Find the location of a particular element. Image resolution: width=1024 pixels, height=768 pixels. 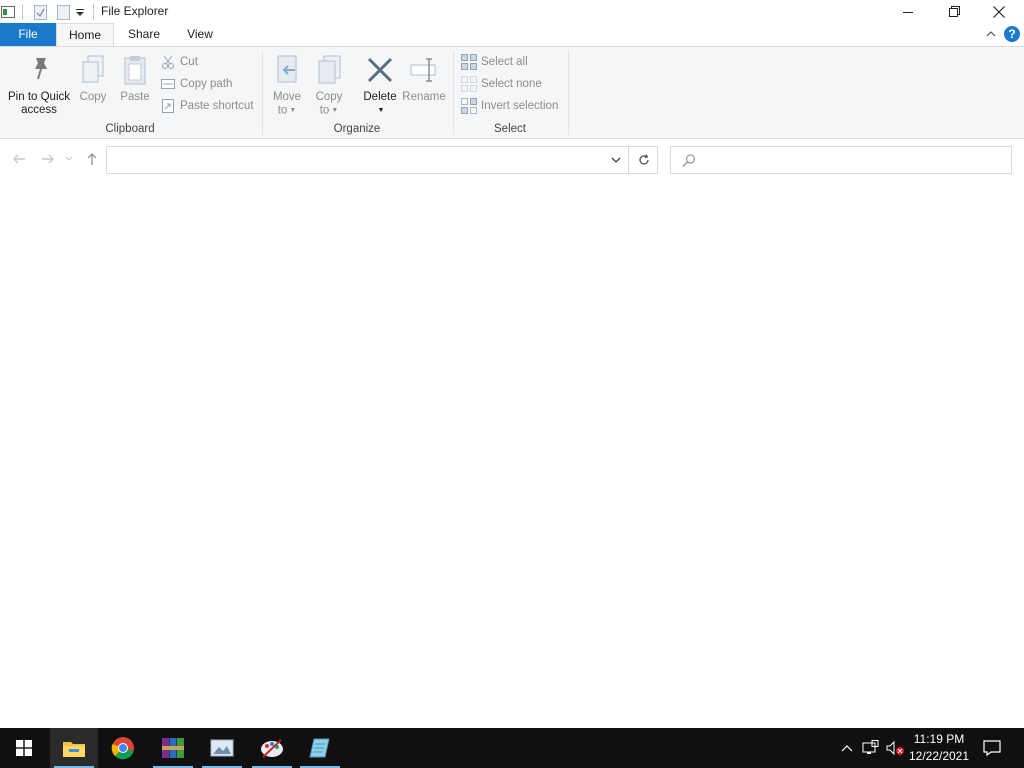

copy-icon is located at coordinates (93, 70).